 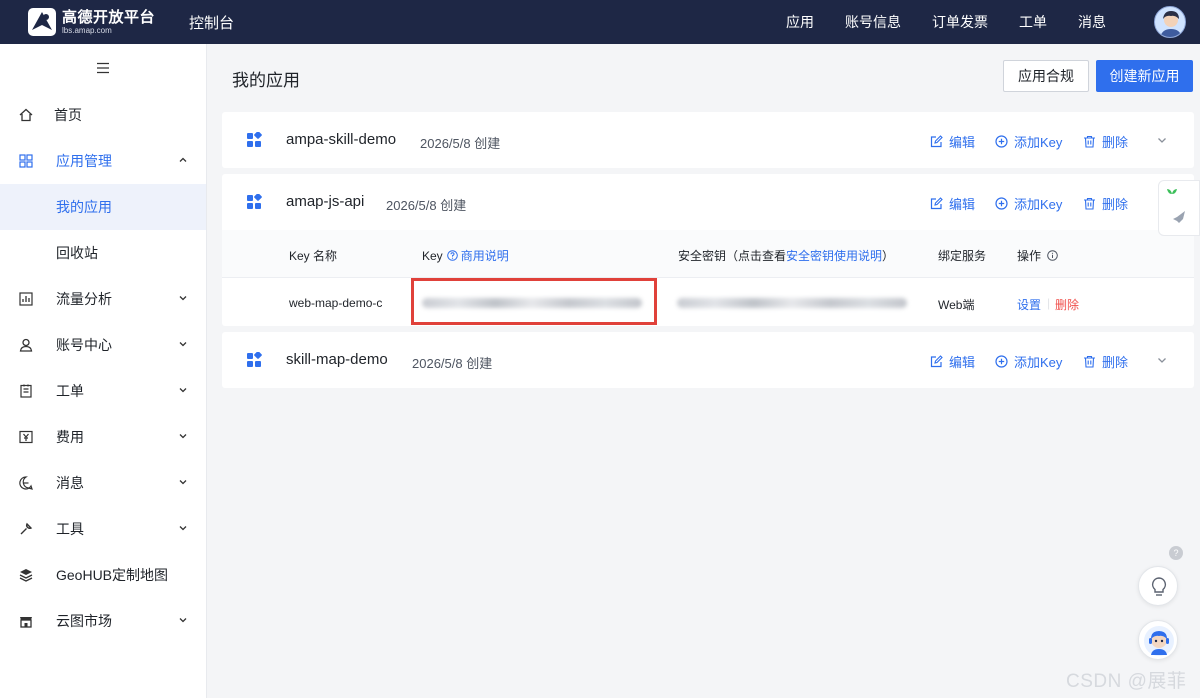 I want to click on app-header: ampa-skill-demo 2026/5/8 创建 编辑 添加Key 删除, so click(x=708, y=140).